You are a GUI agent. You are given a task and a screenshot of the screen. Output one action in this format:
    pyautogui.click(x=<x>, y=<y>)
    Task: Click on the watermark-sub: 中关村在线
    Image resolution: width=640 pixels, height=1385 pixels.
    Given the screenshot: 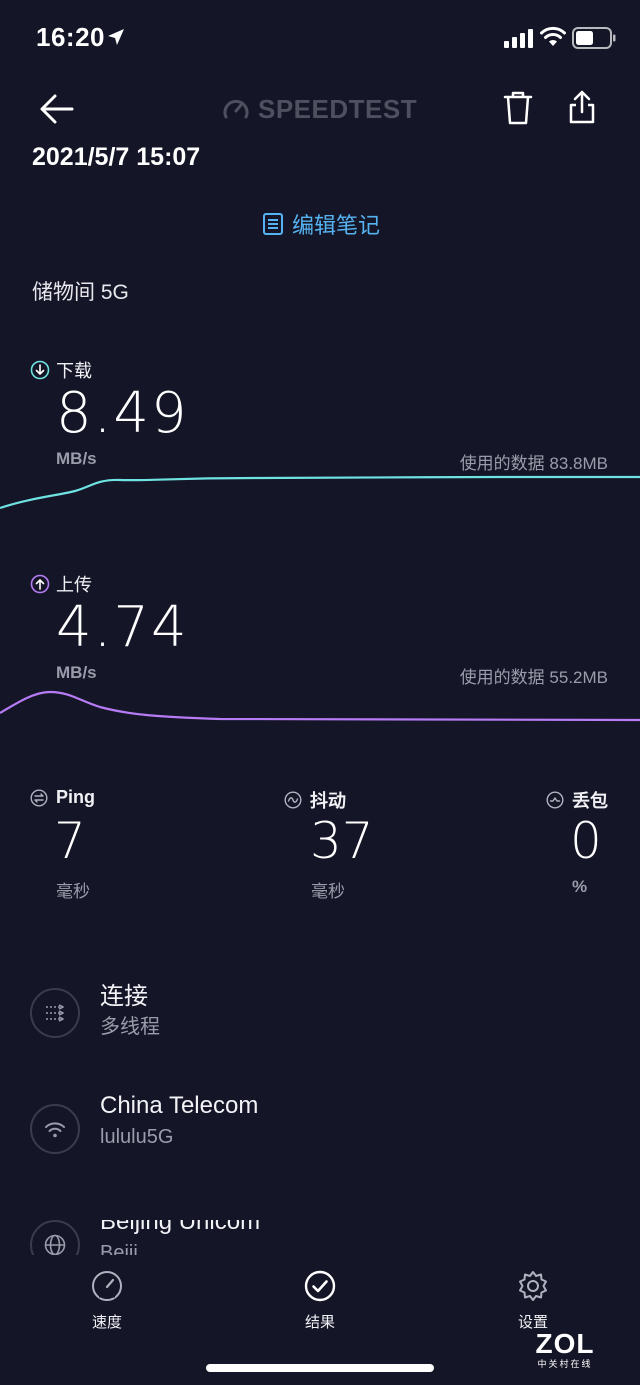 What is the action you would take?
    pyautogui.click(x=565, y=1364)
    